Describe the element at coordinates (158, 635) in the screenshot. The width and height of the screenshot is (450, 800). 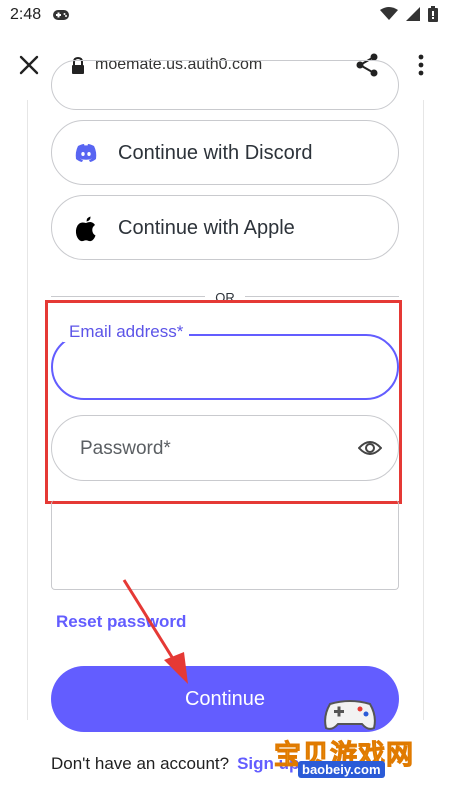
I see `annotation-arrow-icon` at that location.